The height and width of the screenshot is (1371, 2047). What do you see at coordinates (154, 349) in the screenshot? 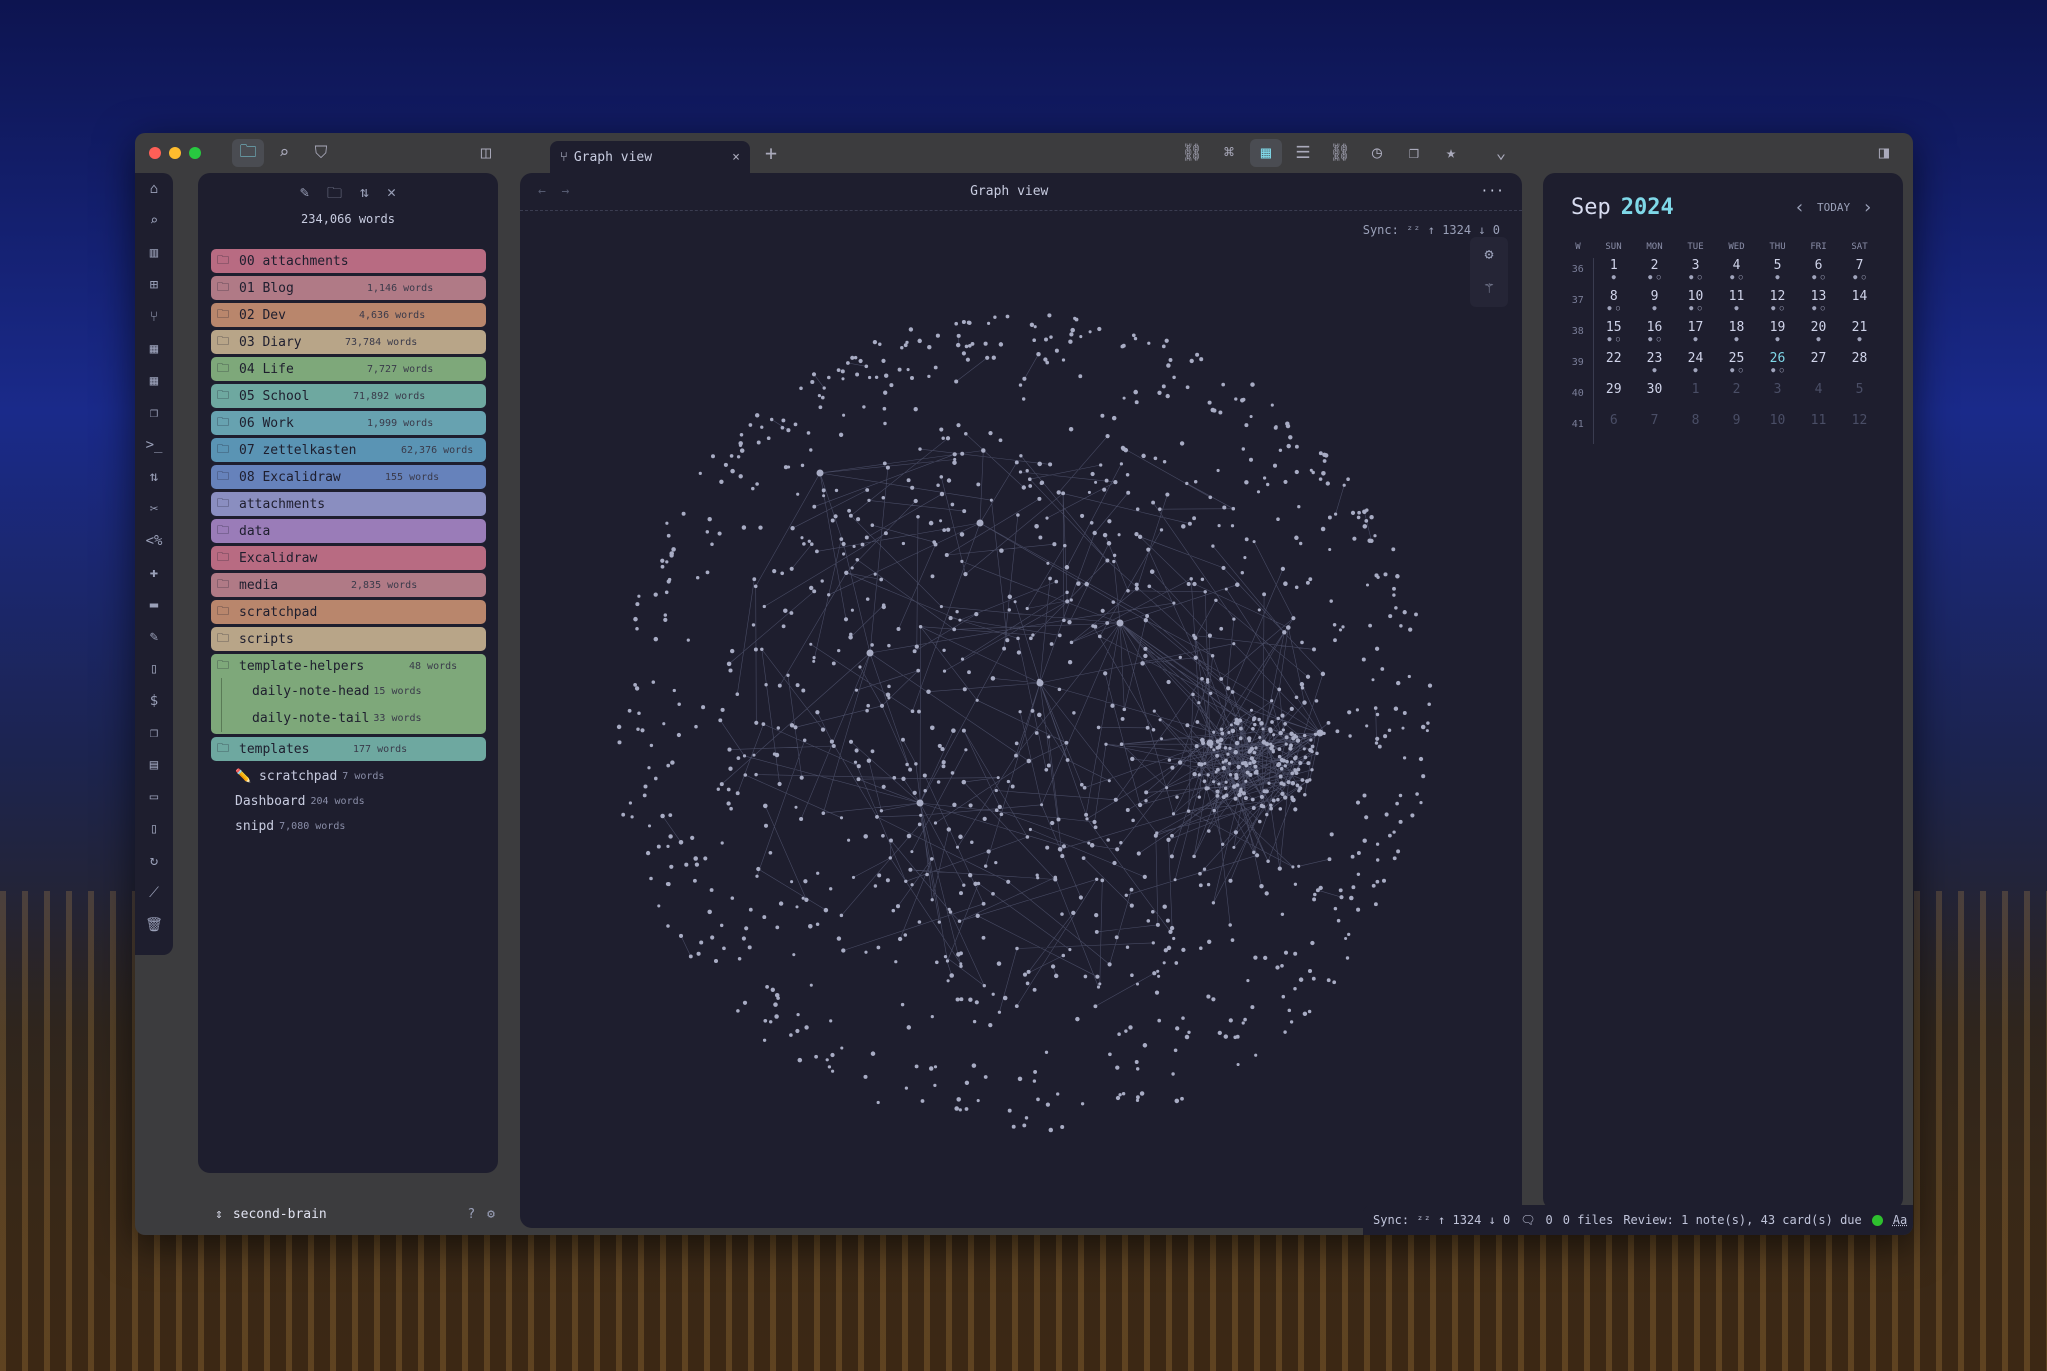
I see `grid-icon: ▦` at bounding box center [154, 349].